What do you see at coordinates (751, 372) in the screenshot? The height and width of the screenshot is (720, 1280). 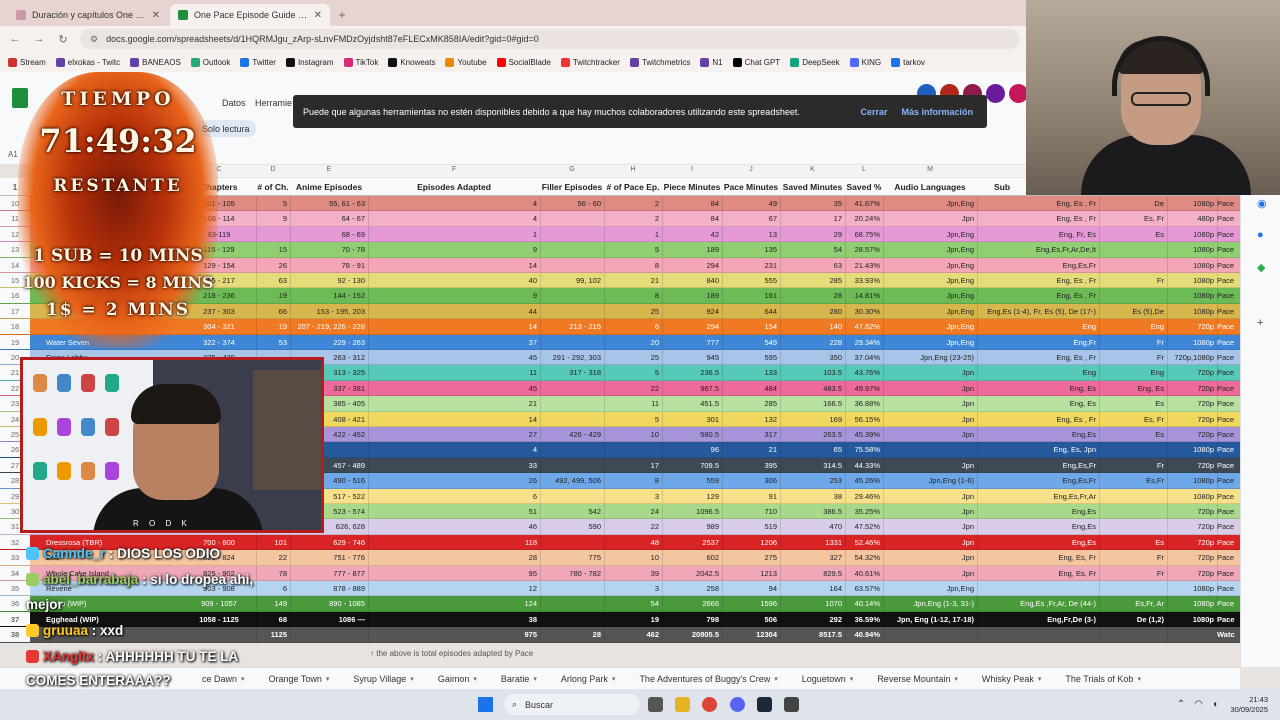 I see `cell-pa: 133` at bounding box center [751, 372].